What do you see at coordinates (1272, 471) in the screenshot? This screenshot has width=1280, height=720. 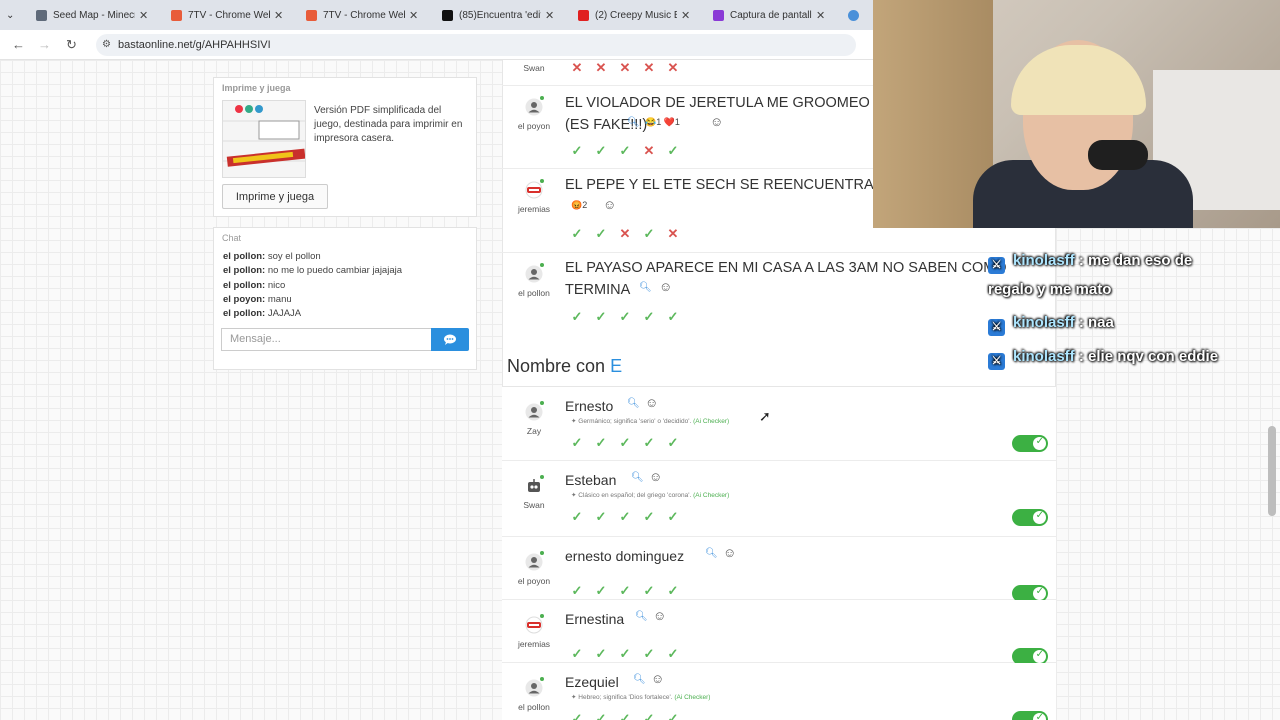 I see `scrollbar-thumb` at bounding box center [1272, 471].